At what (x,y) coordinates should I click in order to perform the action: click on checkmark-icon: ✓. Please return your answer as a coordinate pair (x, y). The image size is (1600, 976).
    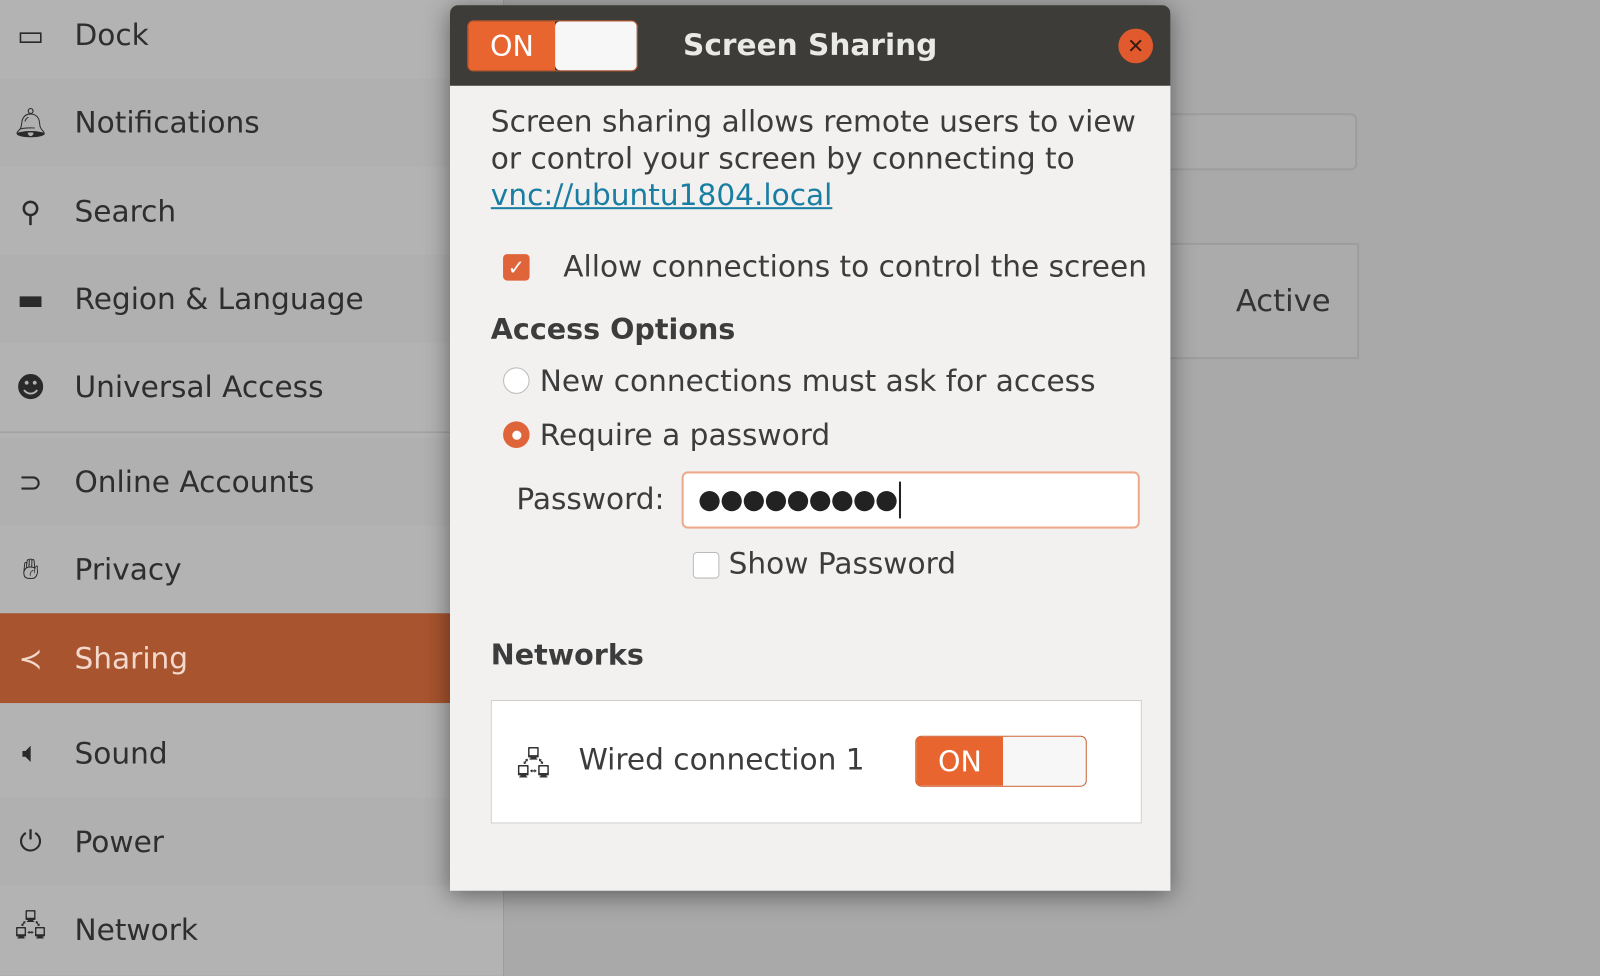
    Looking at the image, I should click on (516, 267).